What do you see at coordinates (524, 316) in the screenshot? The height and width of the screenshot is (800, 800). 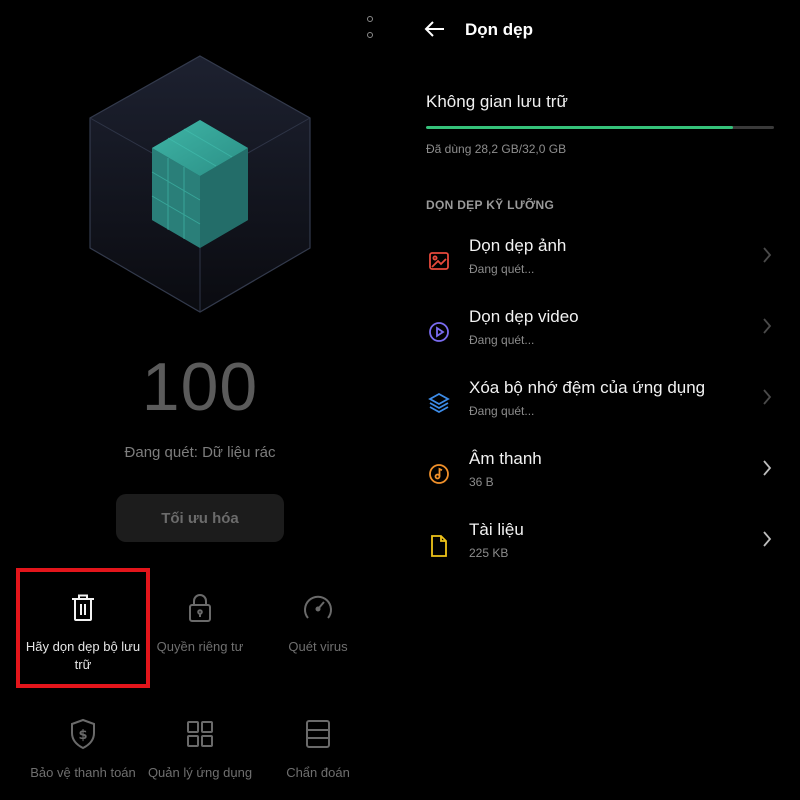 I see `item-title: Dọn dẹp video` at bounding box center [524, 316].